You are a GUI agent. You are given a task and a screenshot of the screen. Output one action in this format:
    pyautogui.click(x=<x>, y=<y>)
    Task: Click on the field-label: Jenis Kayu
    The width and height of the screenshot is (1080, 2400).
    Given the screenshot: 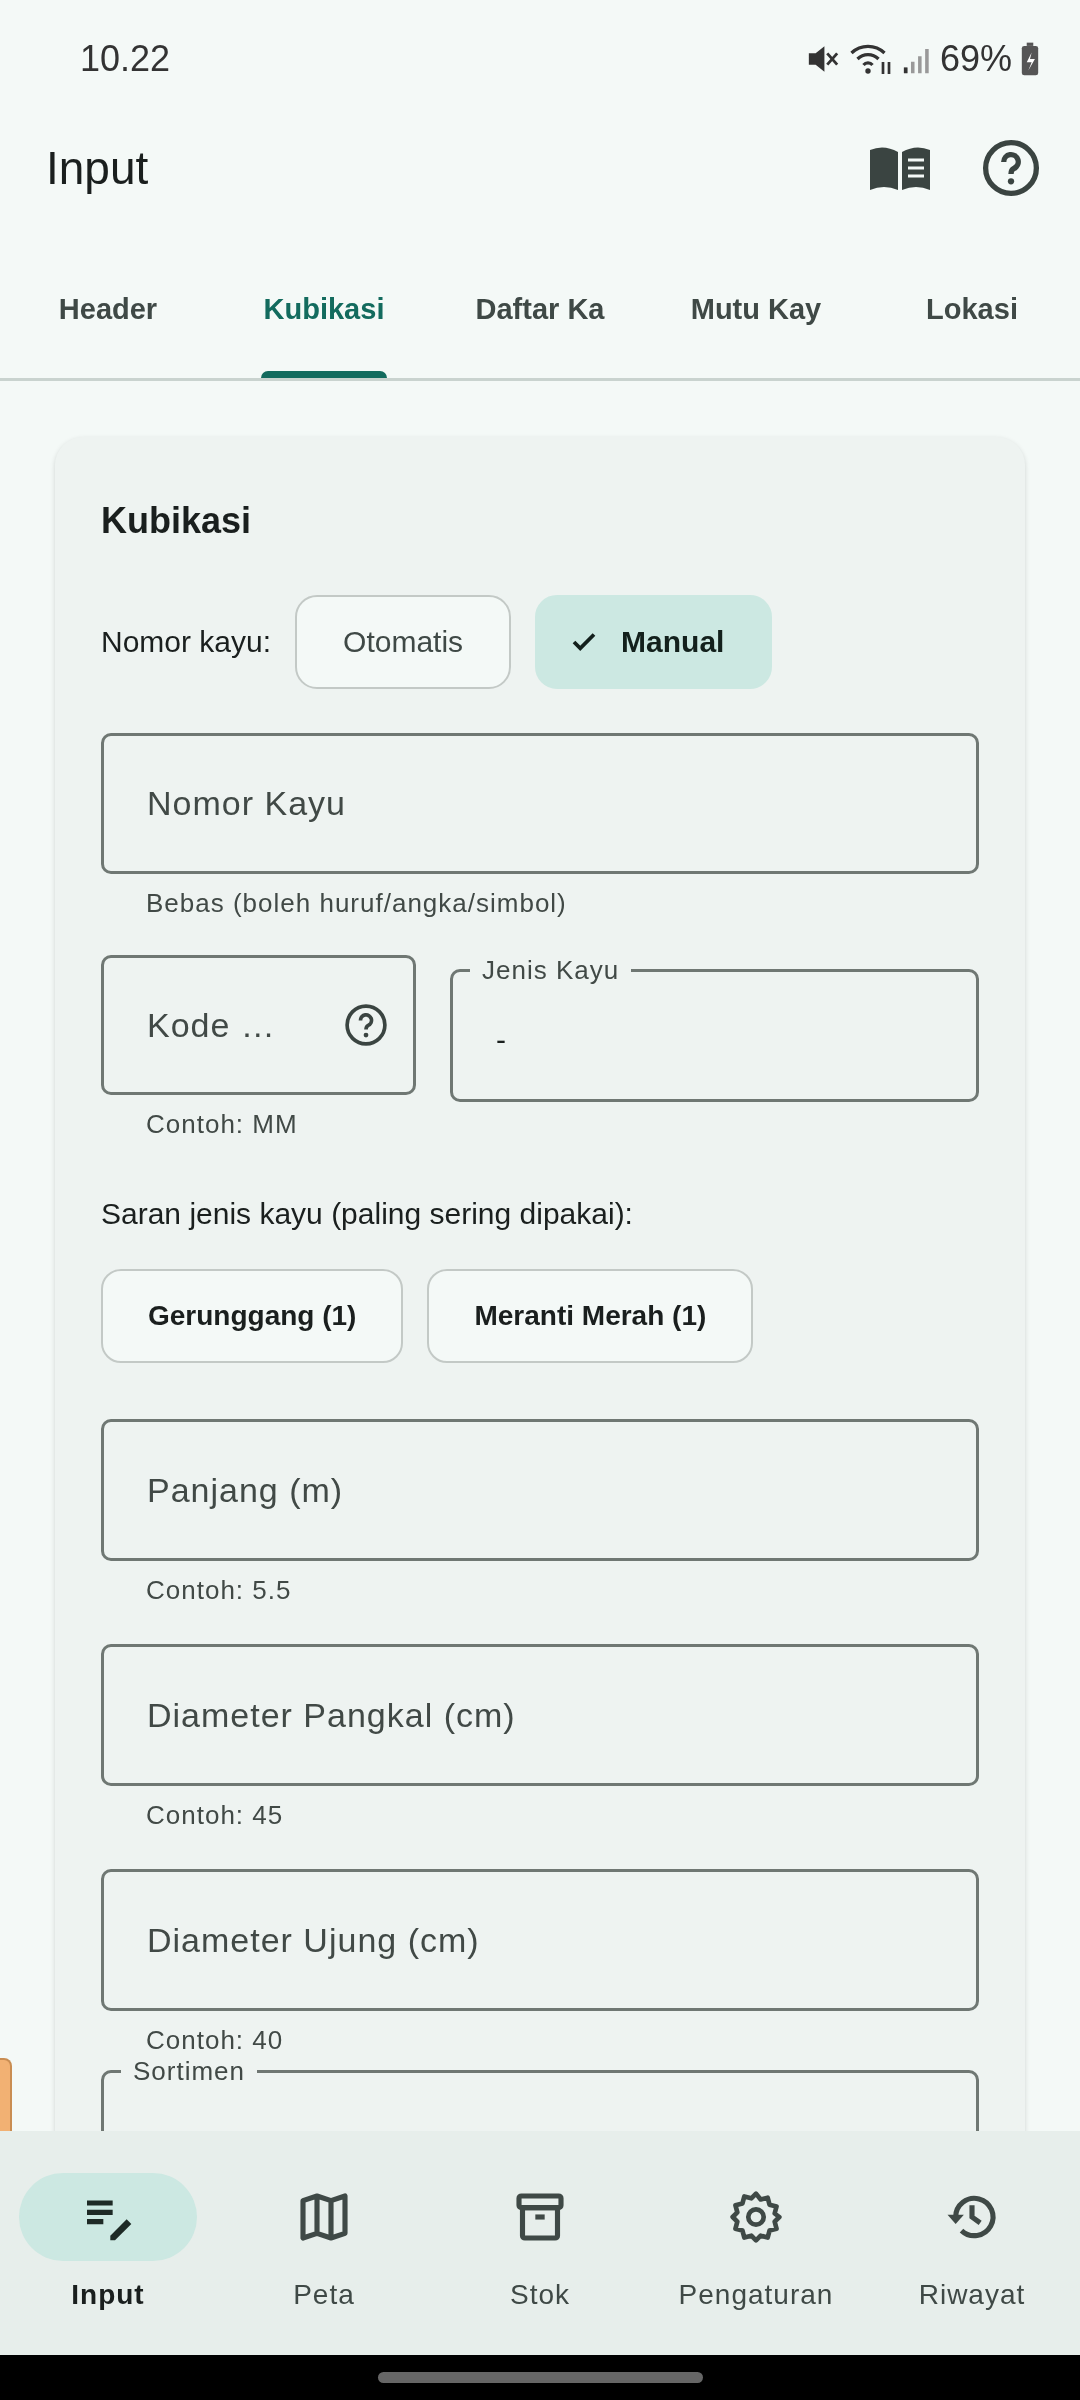 What is the action you would take?
    pyautogui.click(x=551, y=970)
    